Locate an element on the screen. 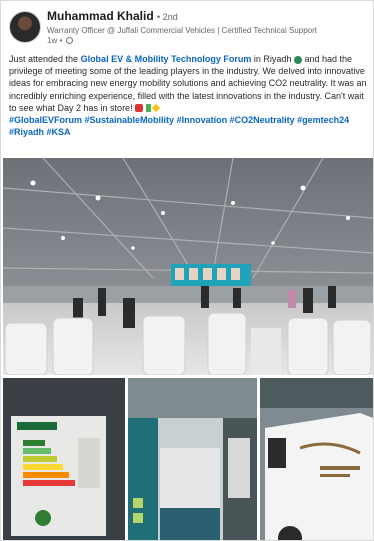  author-avatar is located at coordinates (25, 27).